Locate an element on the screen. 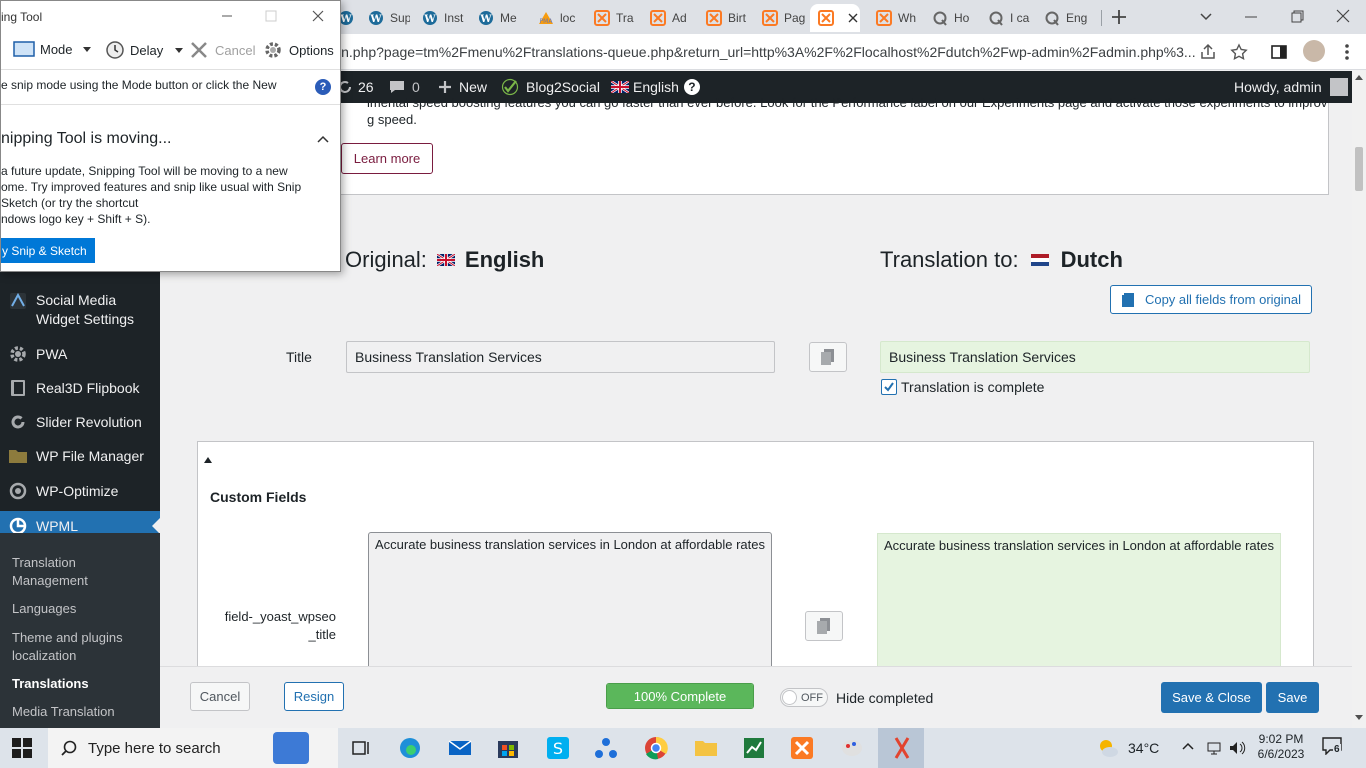 This screenshot has width=1366, height=768. network-app-icon is located at coordinates (606, 748).